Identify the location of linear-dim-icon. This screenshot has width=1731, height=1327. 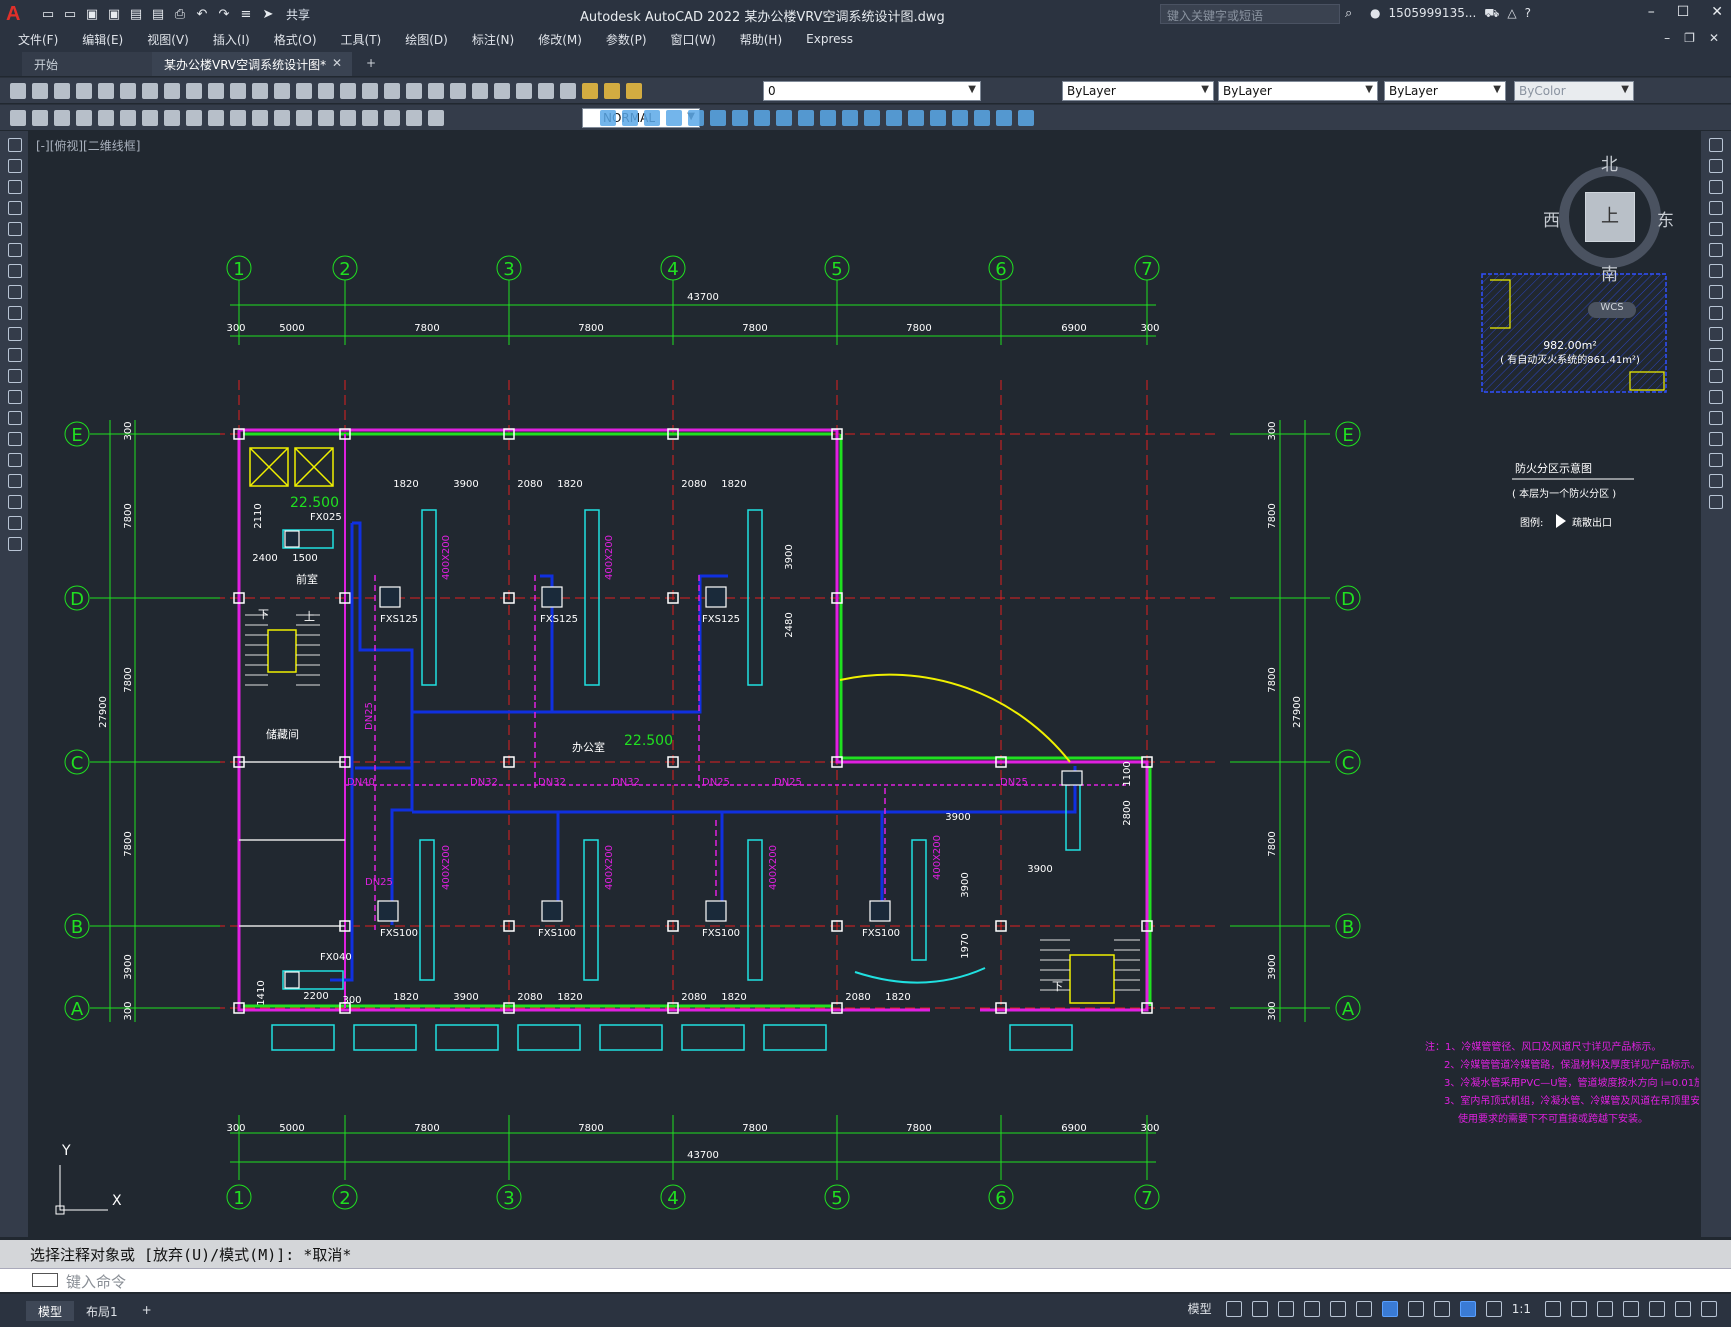
(40, 117).